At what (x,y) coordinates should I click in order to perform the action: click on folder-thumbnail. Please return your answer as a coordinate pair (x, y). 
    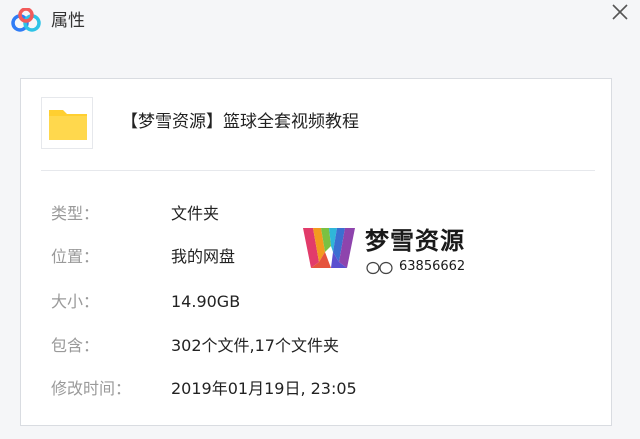
    Looking at the image, I should click on (67, 123).